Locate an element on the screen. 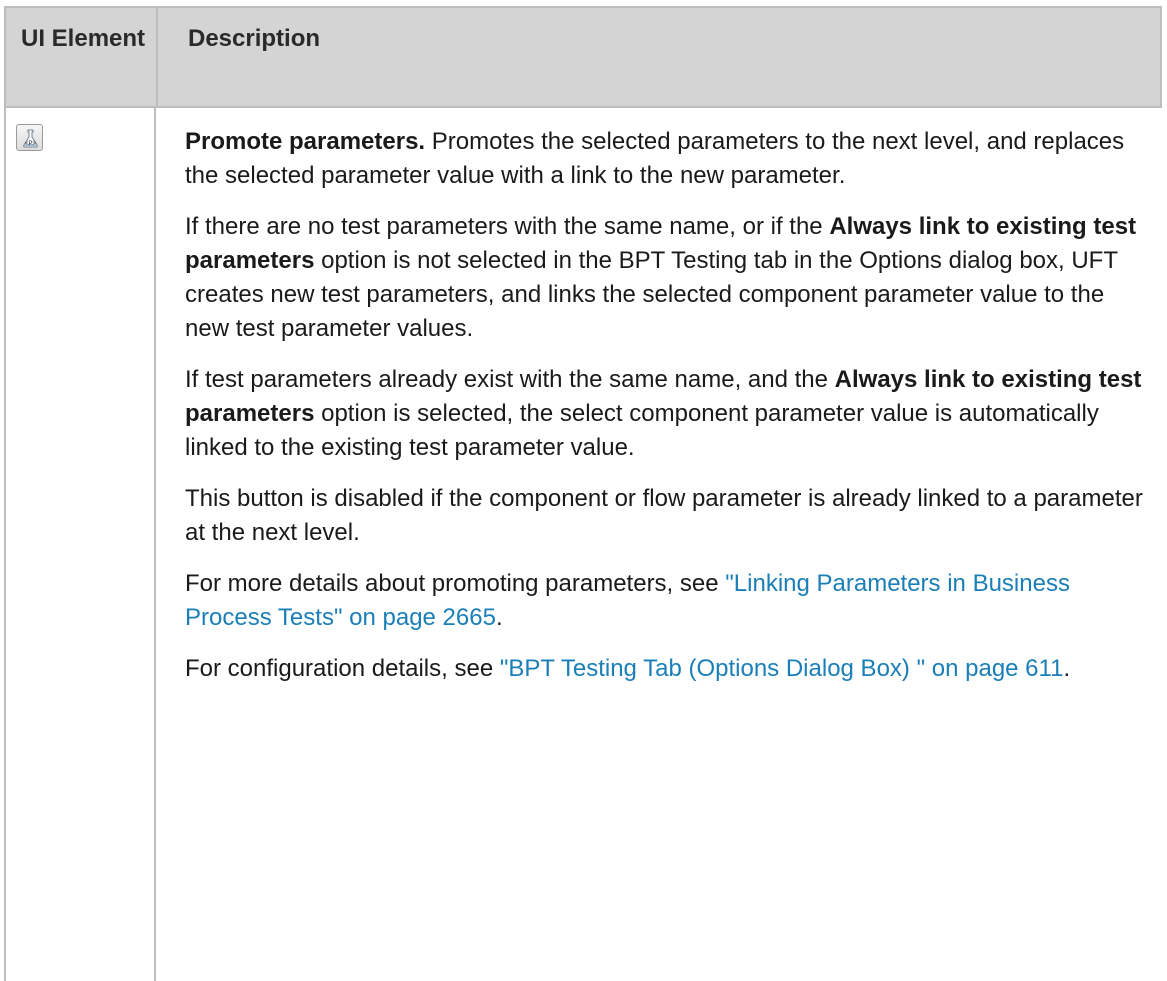 The width and height of the screenshot is (1167, 981). text: For configuration details, see is located at coordinates (342, 668).